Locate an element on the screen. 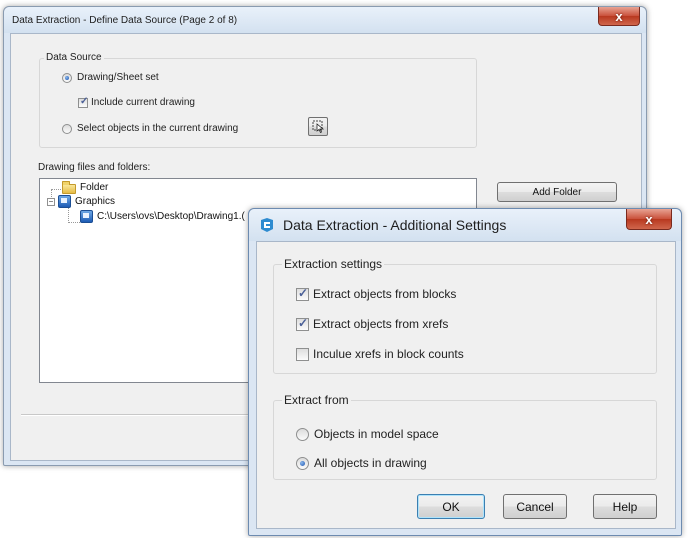 This screenshot has width=688, height=538. data-extraction-app-icon is located at coordinates (267, 225).